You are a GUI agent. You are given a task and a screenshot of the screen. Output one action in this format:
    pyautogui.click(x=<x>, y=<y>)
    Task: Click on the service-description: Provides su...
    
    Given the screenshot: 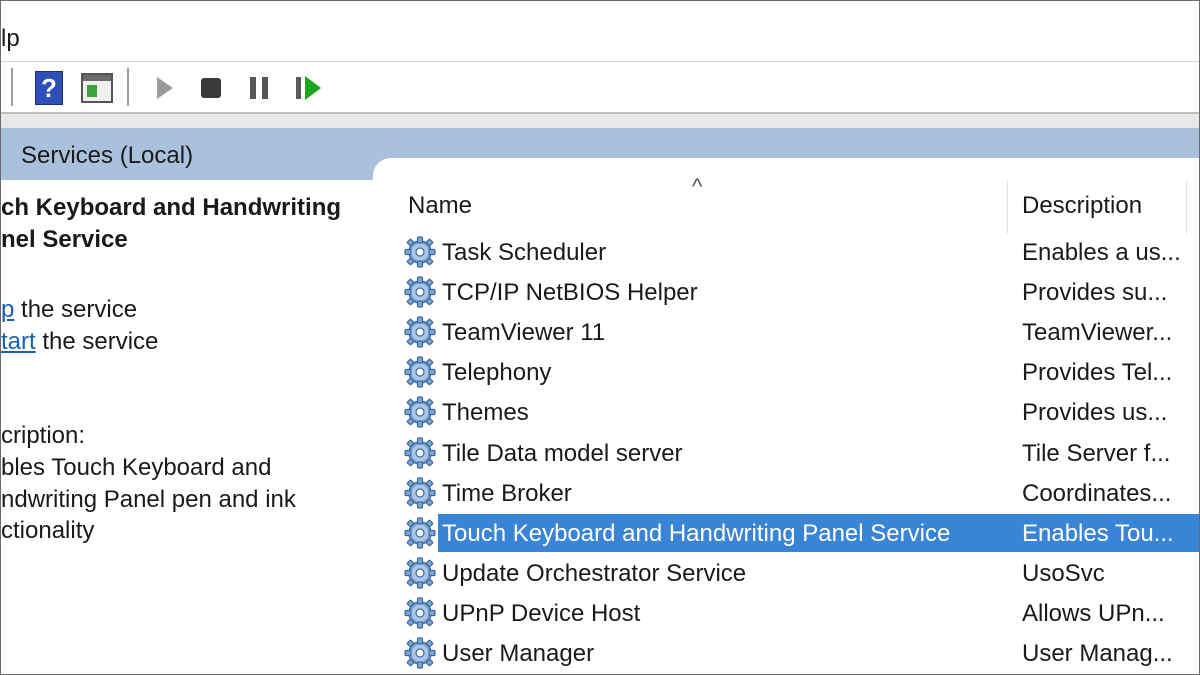 What is the action you would take?
    pyautogui.click(x=1095, y=293)
    